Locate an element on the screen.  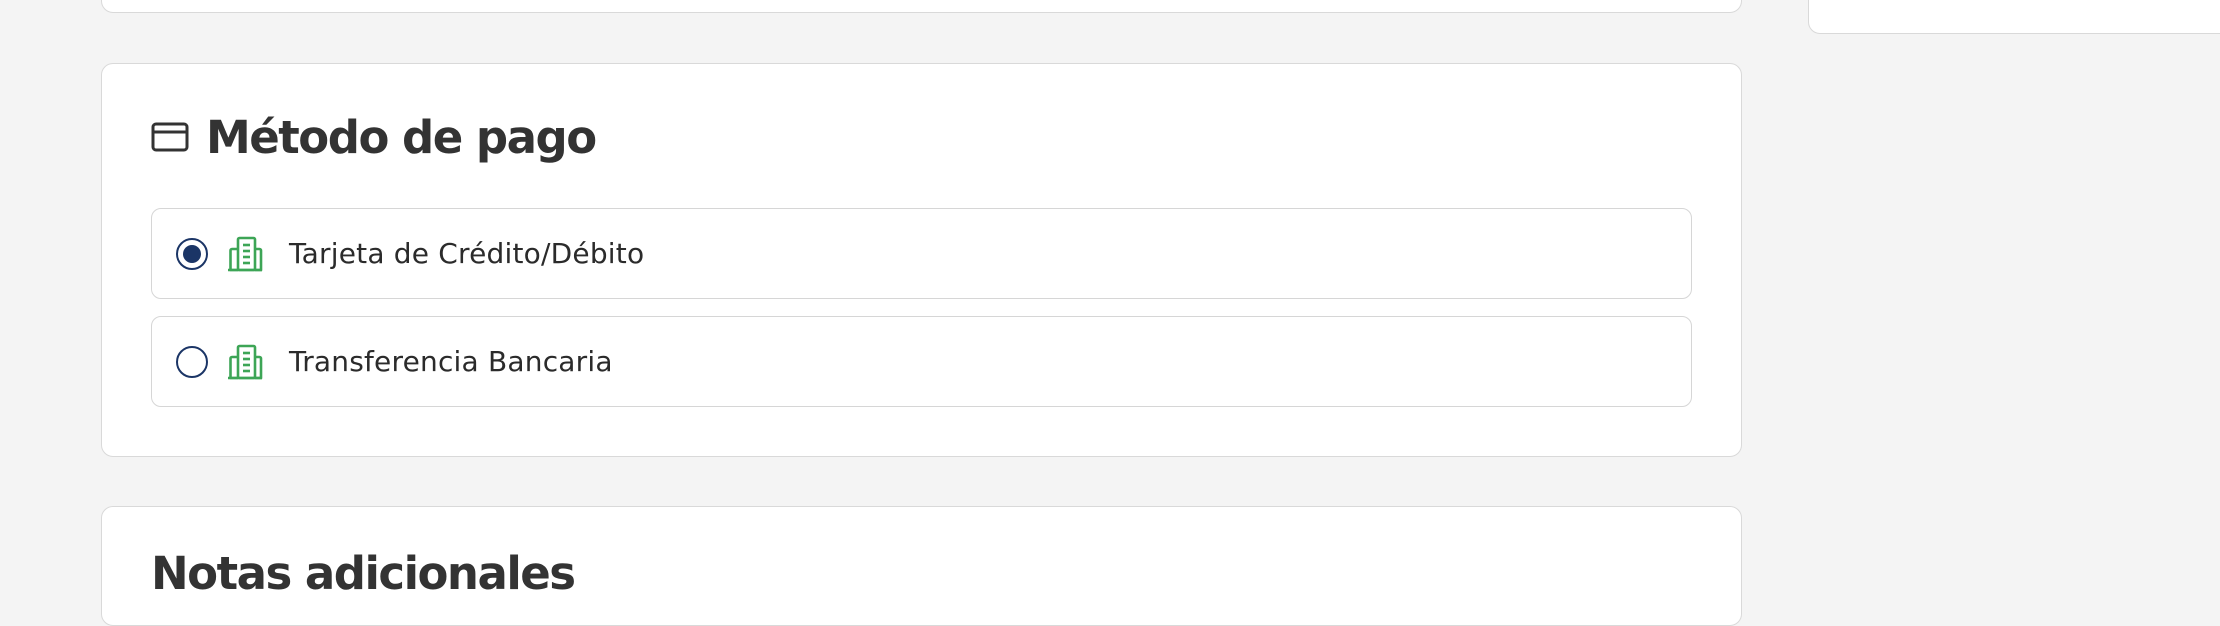
payment-method-heading: Método de pago is located at coordinates (374, 137).